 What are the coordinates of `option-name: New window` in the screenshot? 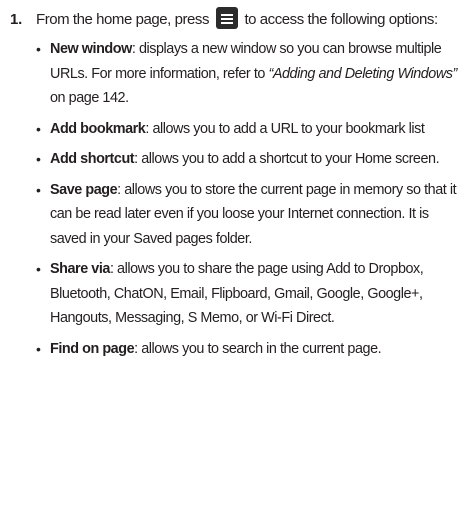 It's located at (91, 49).